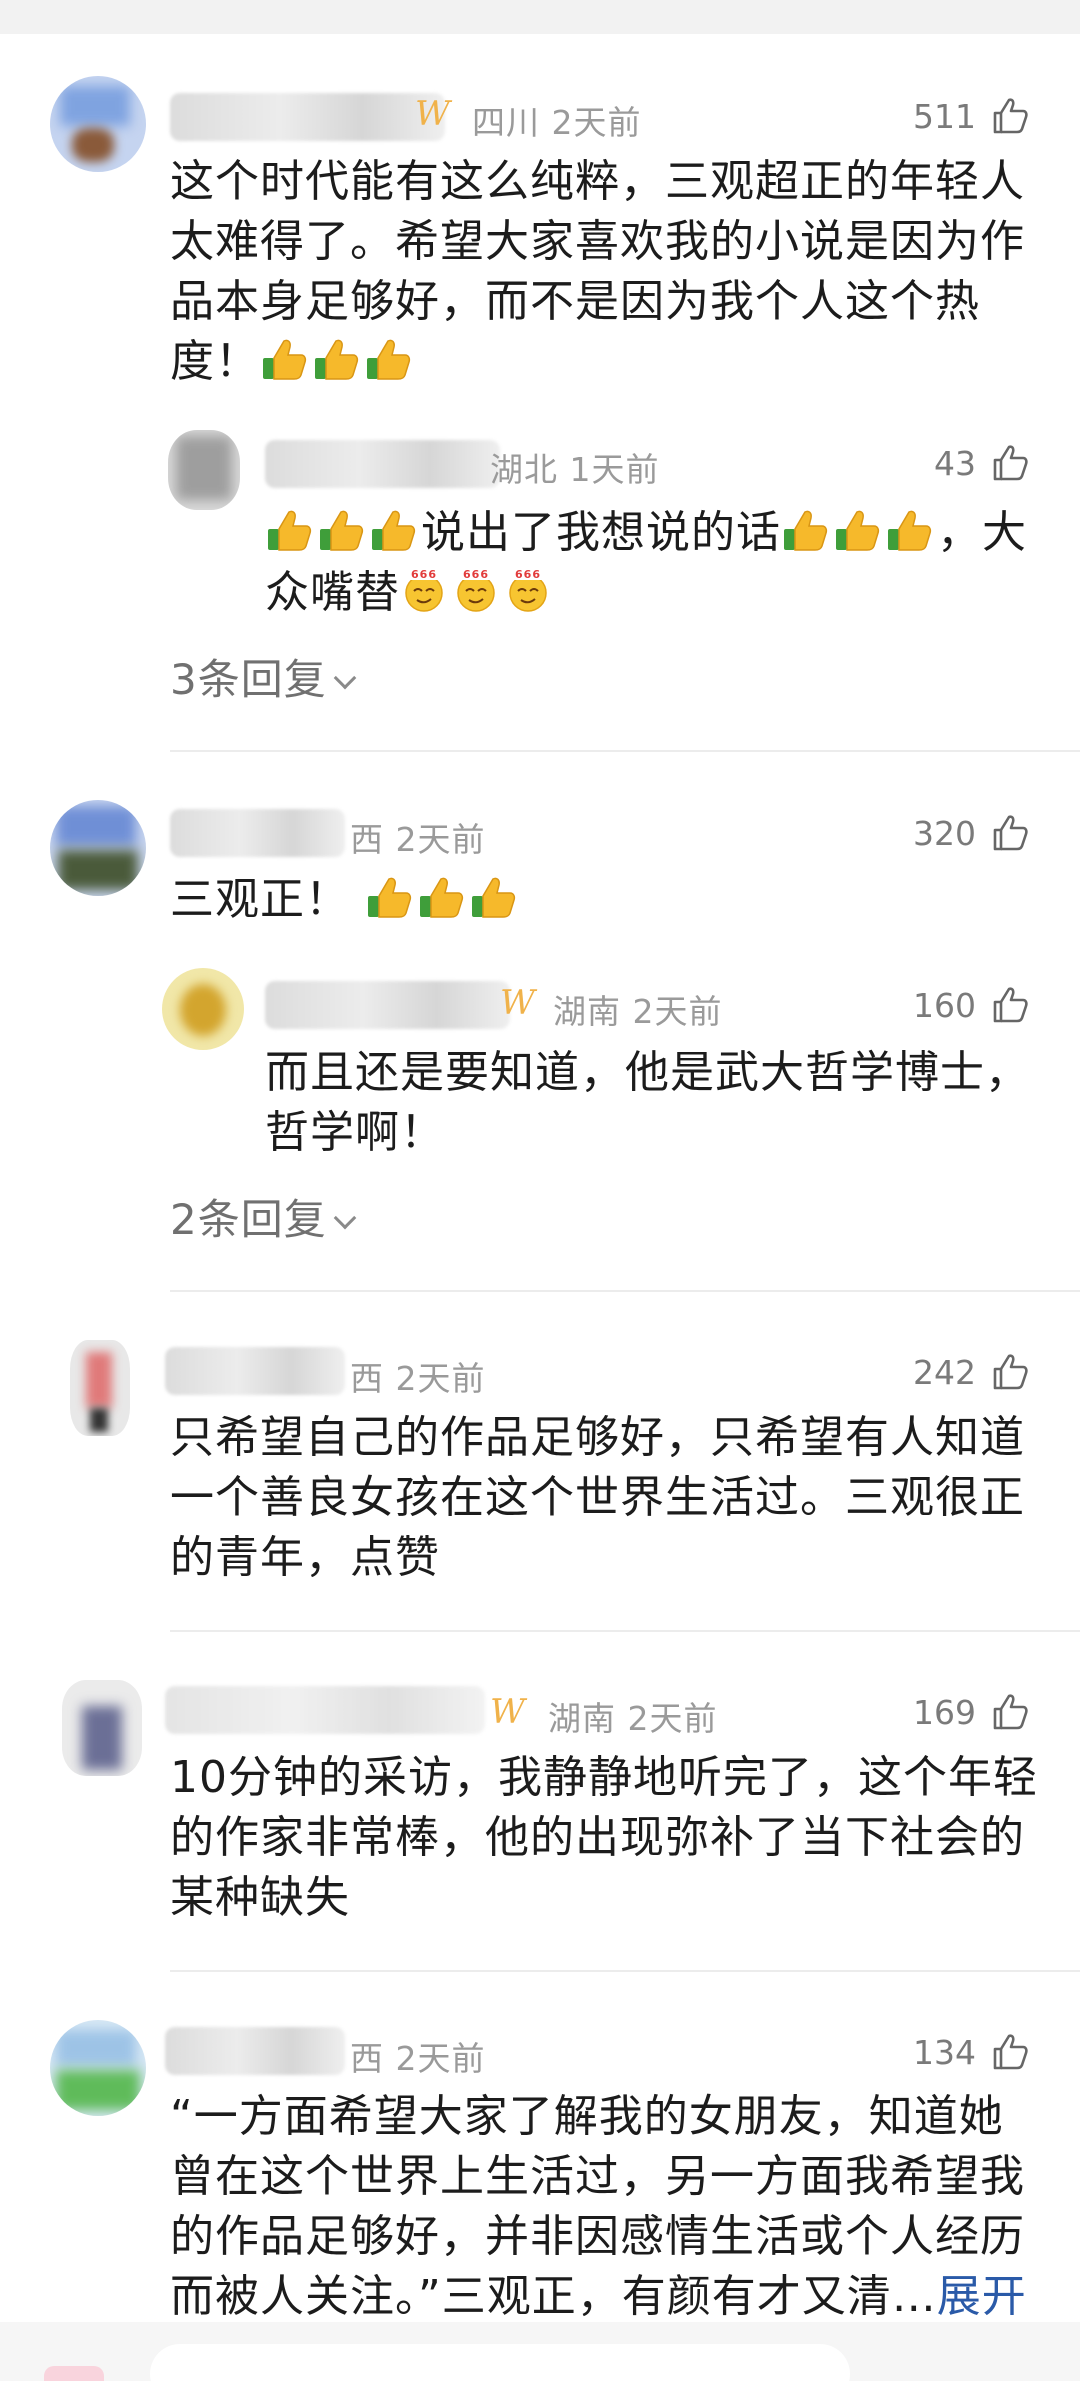 This screenshot has width=1080, height=2381. I want to click on like-count: 169, so click(944, 1712).